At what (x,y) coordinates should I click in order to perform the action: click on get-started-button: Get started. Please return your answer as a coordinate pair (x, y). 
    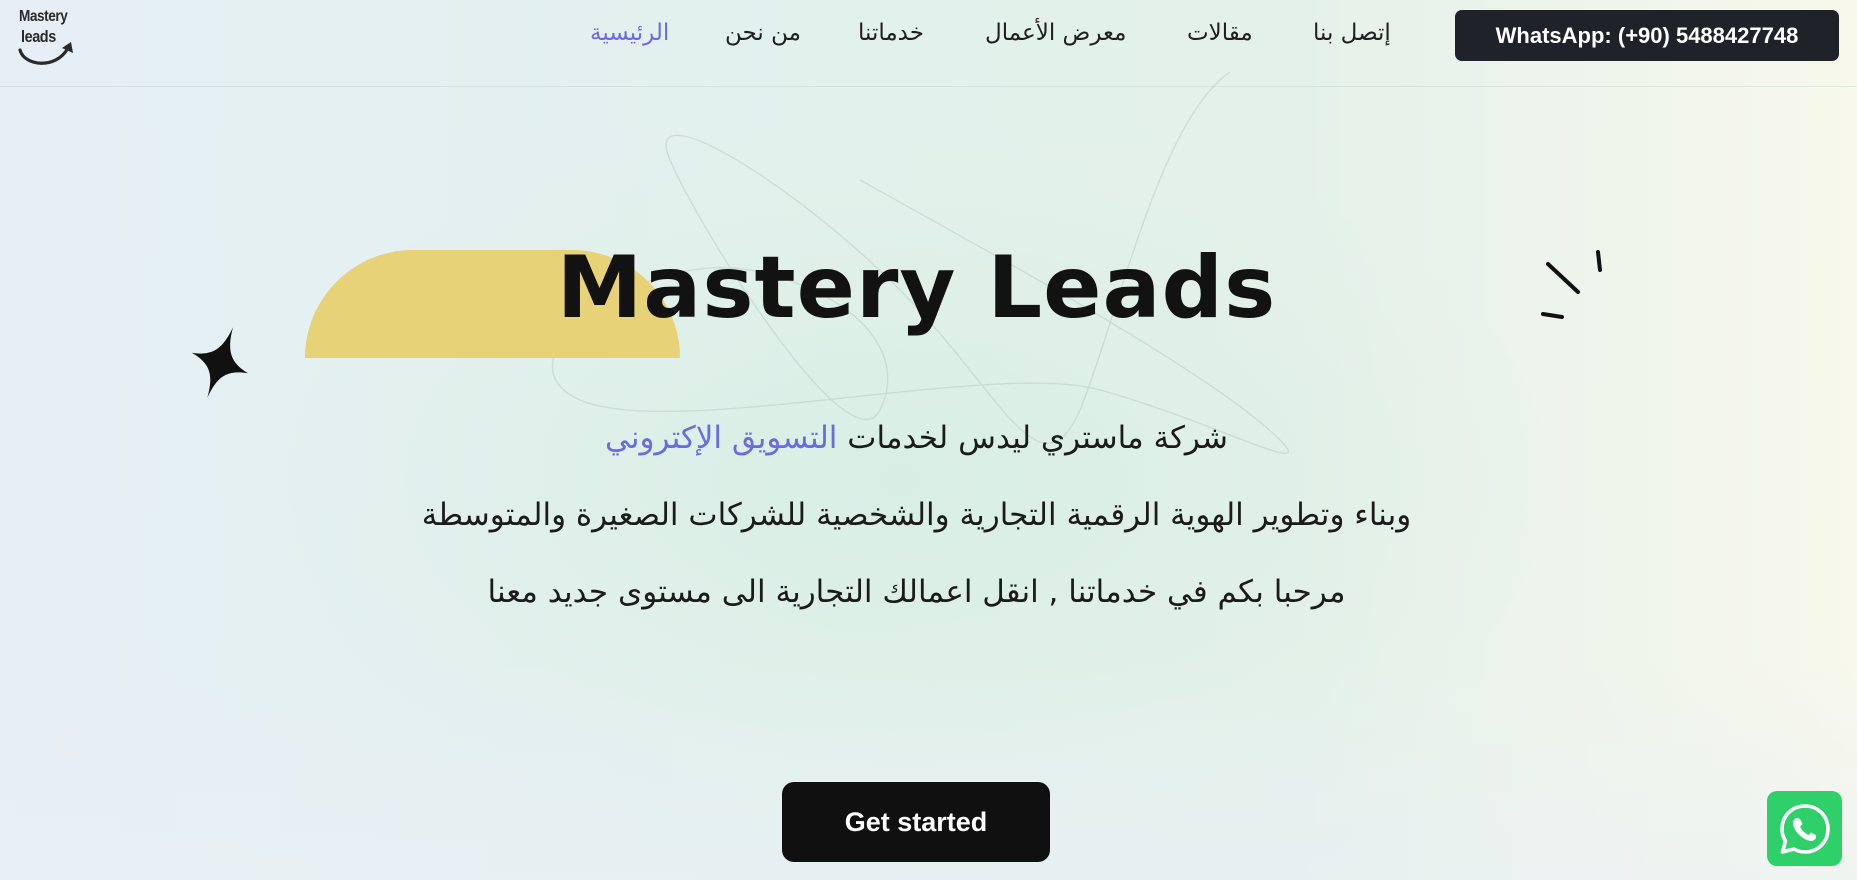
    Looking at the image, I should click on (916, 822).